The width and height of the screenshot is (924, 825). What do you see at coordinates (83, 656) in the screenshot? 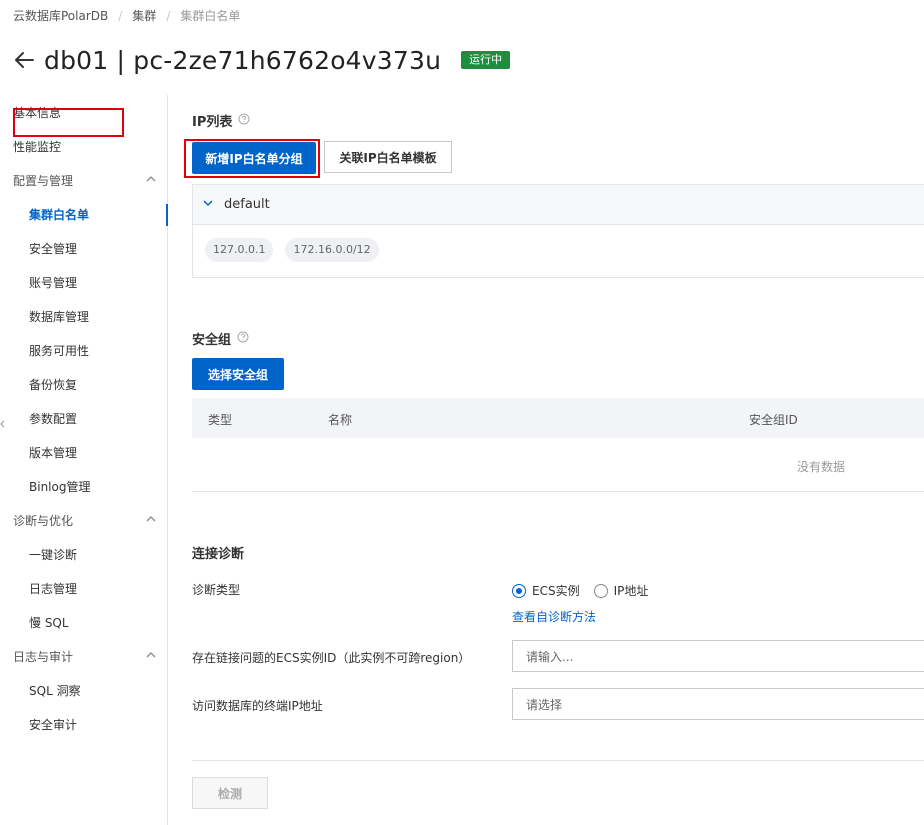
I see `sidebar-group-audit: 日志与审计` at bounding box center [83, 656].